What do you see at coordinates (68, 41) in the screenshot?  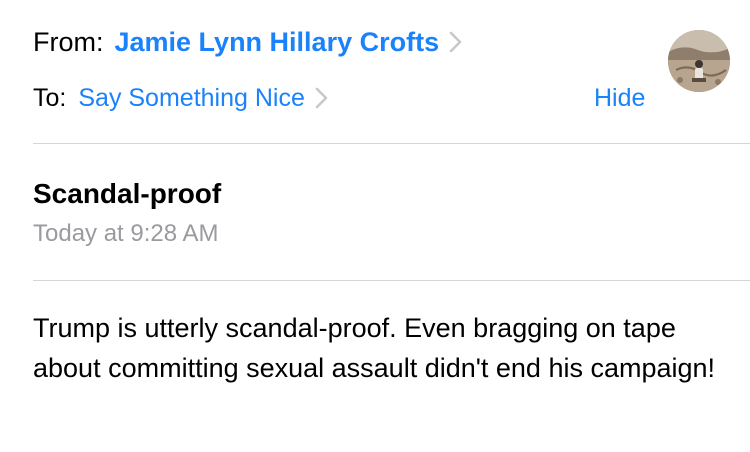 I see `from-label: From:` at bounding box center [68, 41].